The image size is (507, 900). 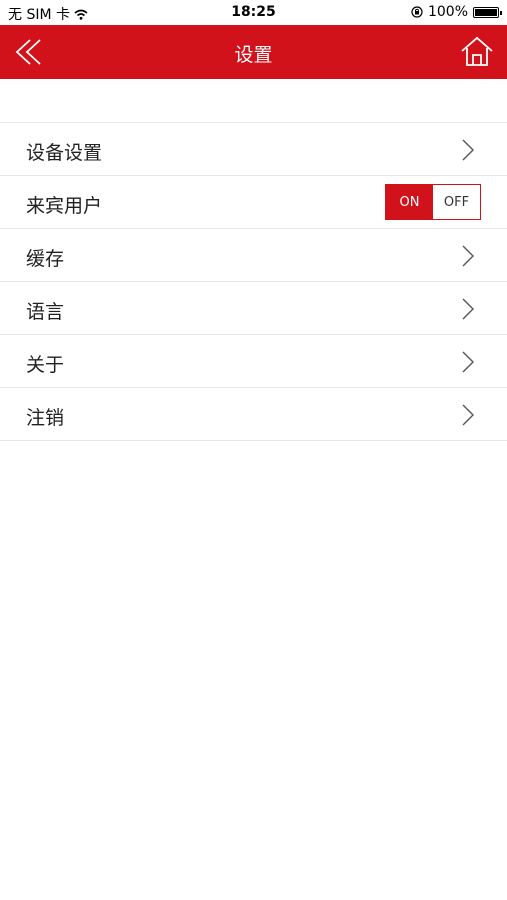 I want to click on settings-item-label: 设备设置, so click(x=64, y=153).